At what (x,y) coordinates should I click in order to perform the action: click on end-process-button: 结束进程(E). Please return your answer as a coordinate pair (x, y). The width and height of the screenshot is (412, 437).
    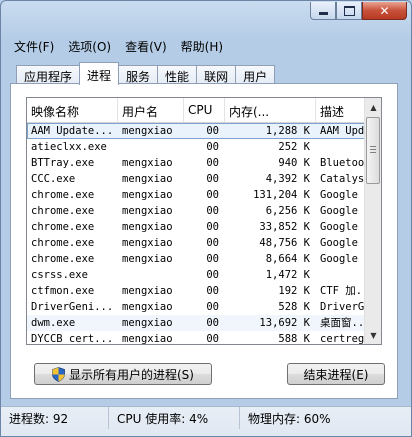
    Looking at the image, I should click on (336, 374).